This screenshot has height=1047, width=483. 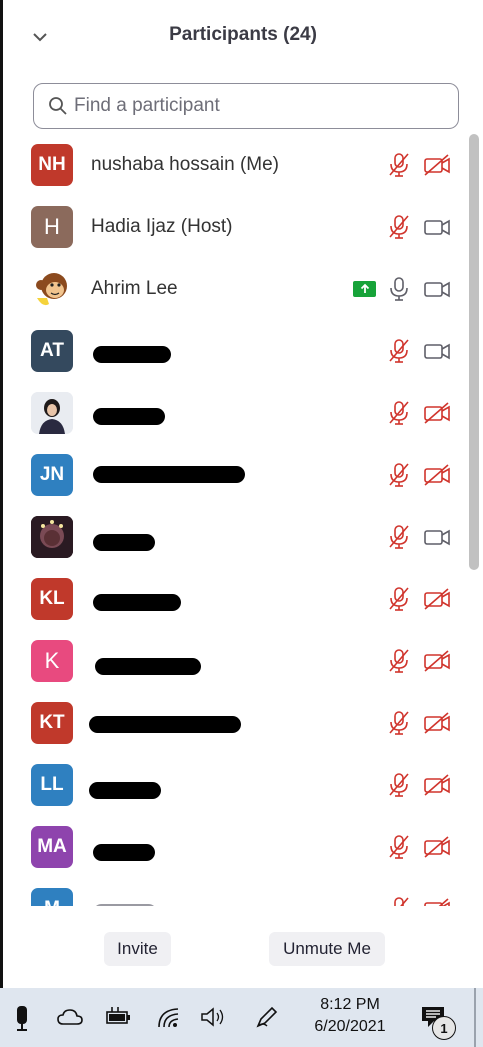 What do you see at coordinates (350, 1016) in the screenshot?
I see `taskbar-clock: 8:12 PM 6/20/2021` at bounding box center [350, 1016].